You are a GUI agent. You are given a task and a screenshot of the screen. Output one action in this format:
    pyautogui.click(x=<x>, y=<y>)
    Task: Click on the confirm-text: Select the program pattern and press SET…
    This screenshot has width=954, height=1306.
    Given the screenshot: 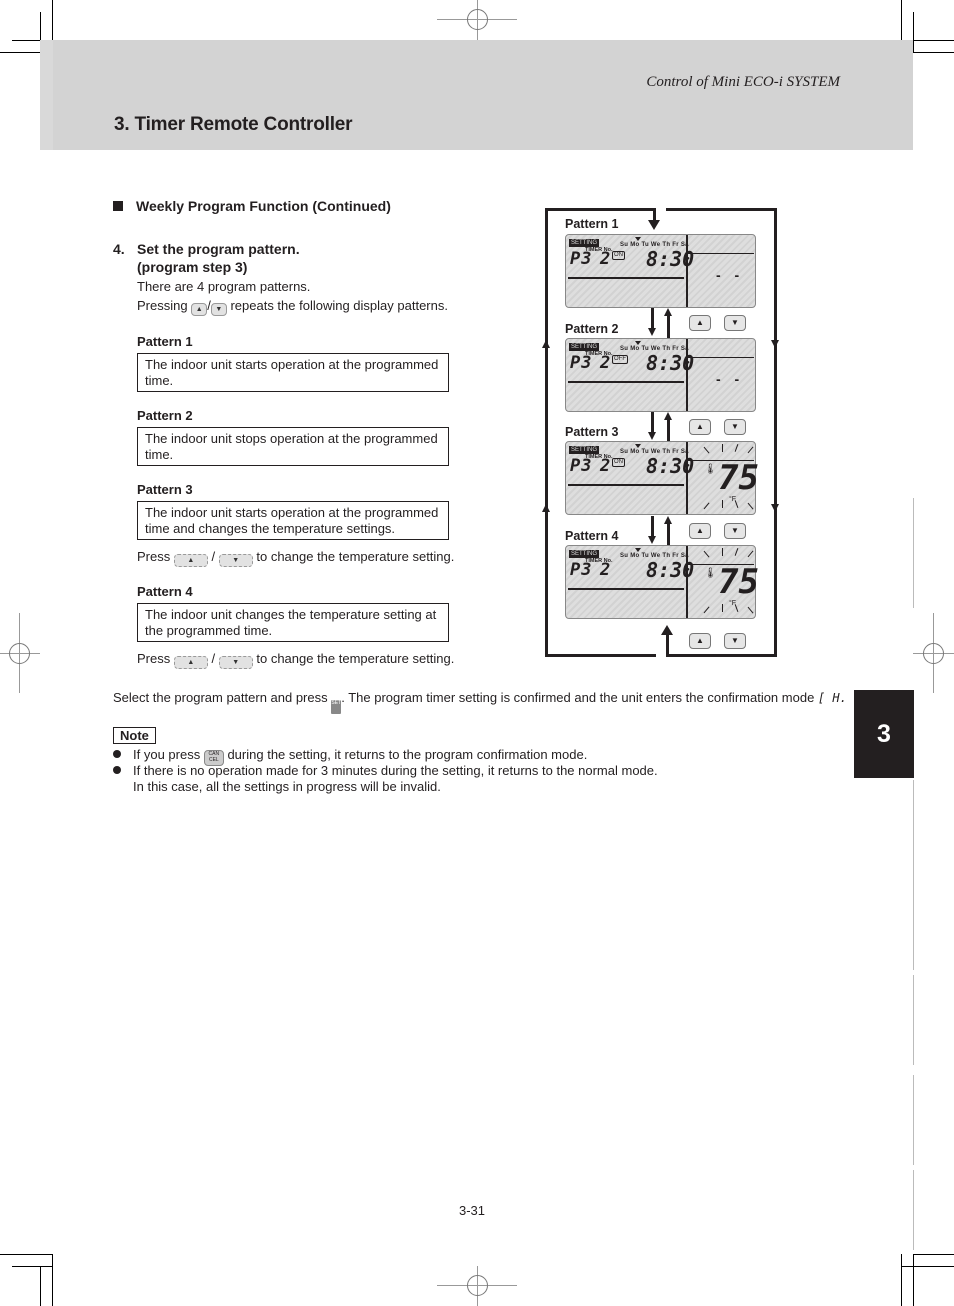 What is the action you would take?
    pyautogui.click(x=480, y=702)
    